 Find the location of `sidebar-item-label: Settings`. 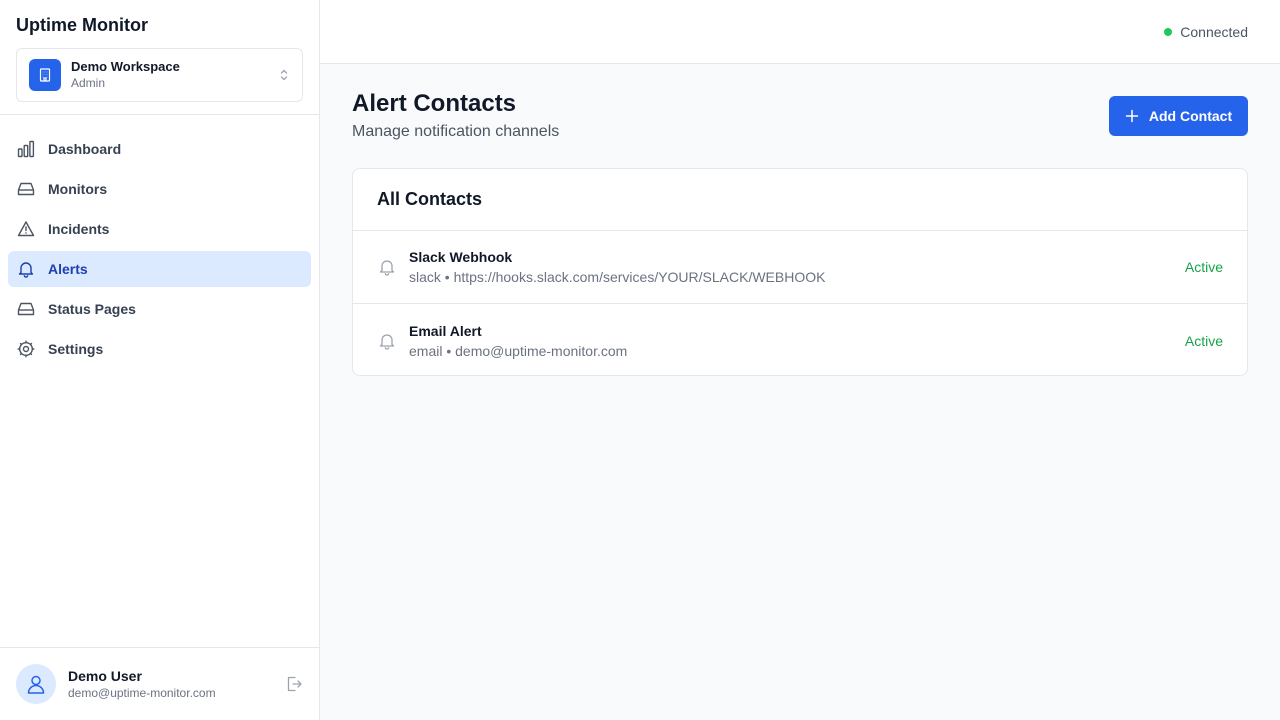

sidebar-item-label: Settings is located at coordinates (76, 349).